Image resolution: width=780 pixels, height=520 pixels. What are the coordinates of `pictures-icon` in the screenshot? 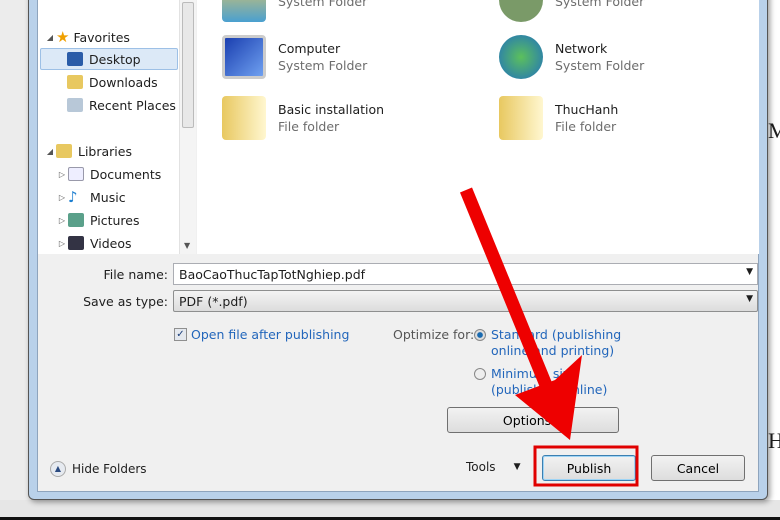 It's located at (76, 220).